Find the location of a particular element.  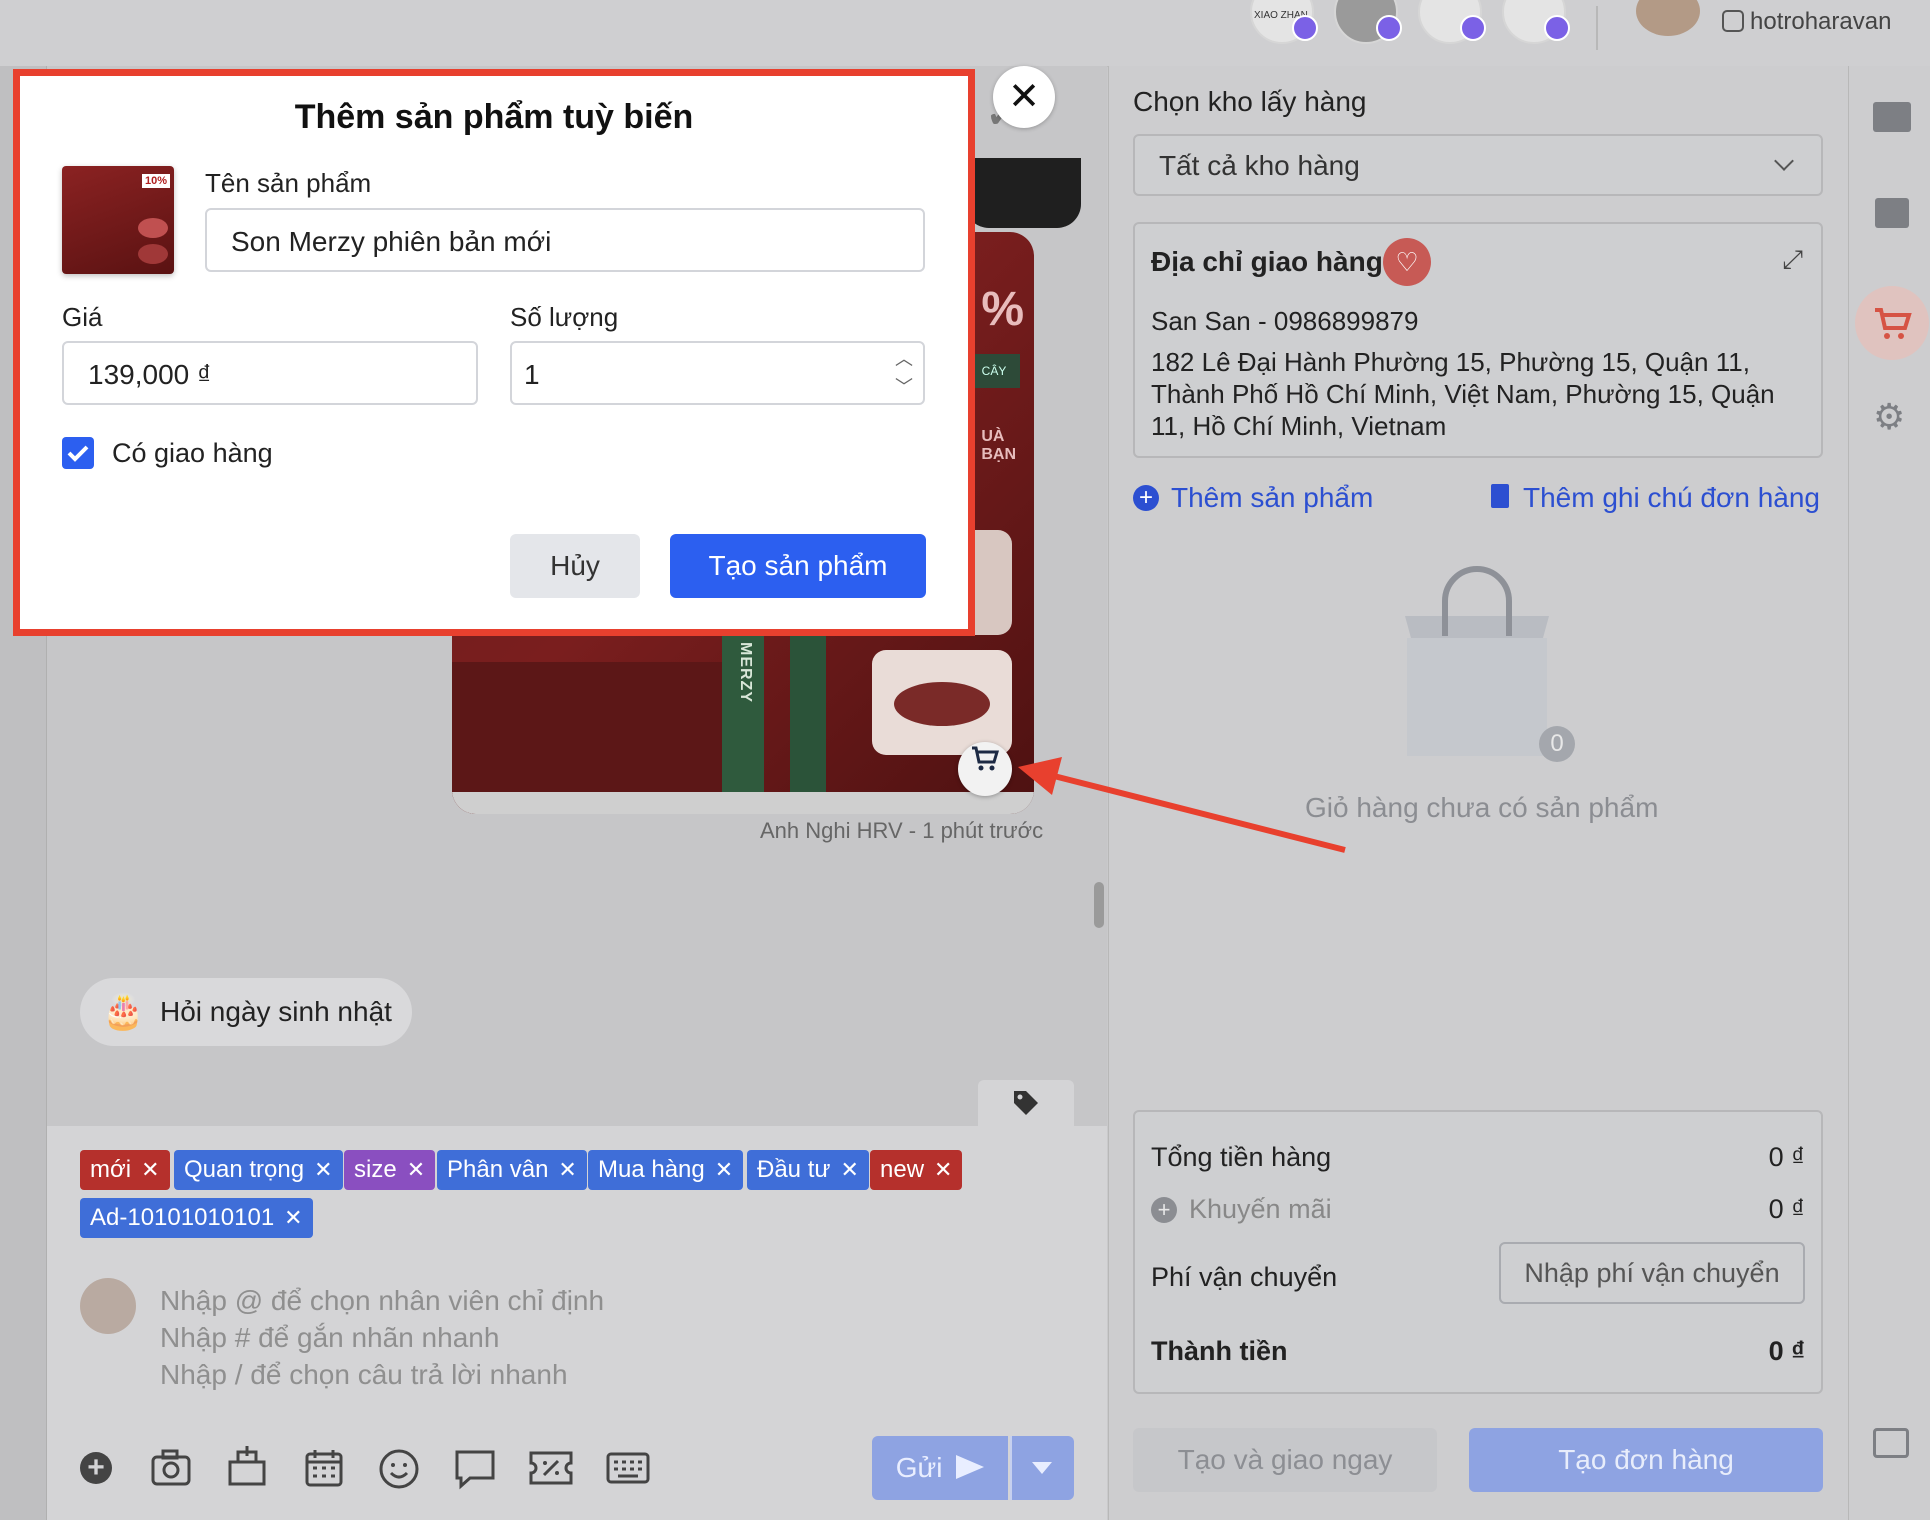

product-name-input: Son Merzy phiên bản mới is located at coordinates (565, 240).